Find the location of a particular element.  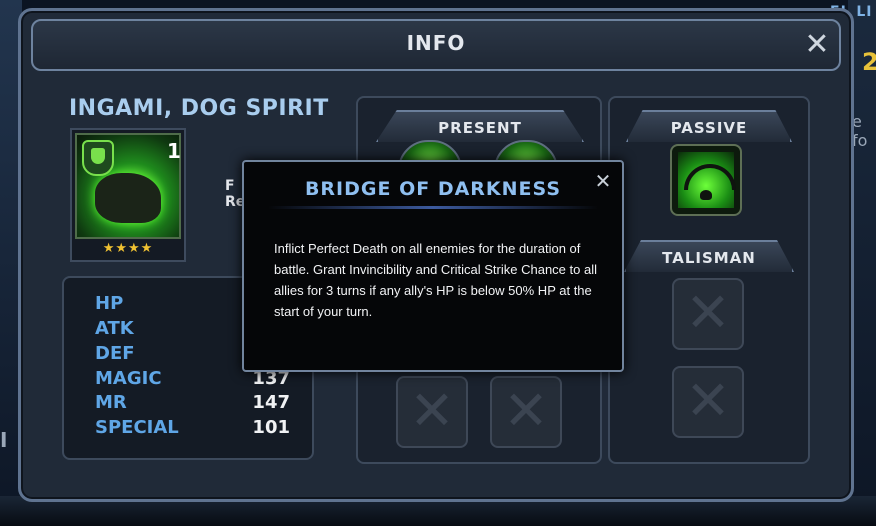

popup-title: BRIDGE OF DARKNESS is located at coordinates (433, 189).